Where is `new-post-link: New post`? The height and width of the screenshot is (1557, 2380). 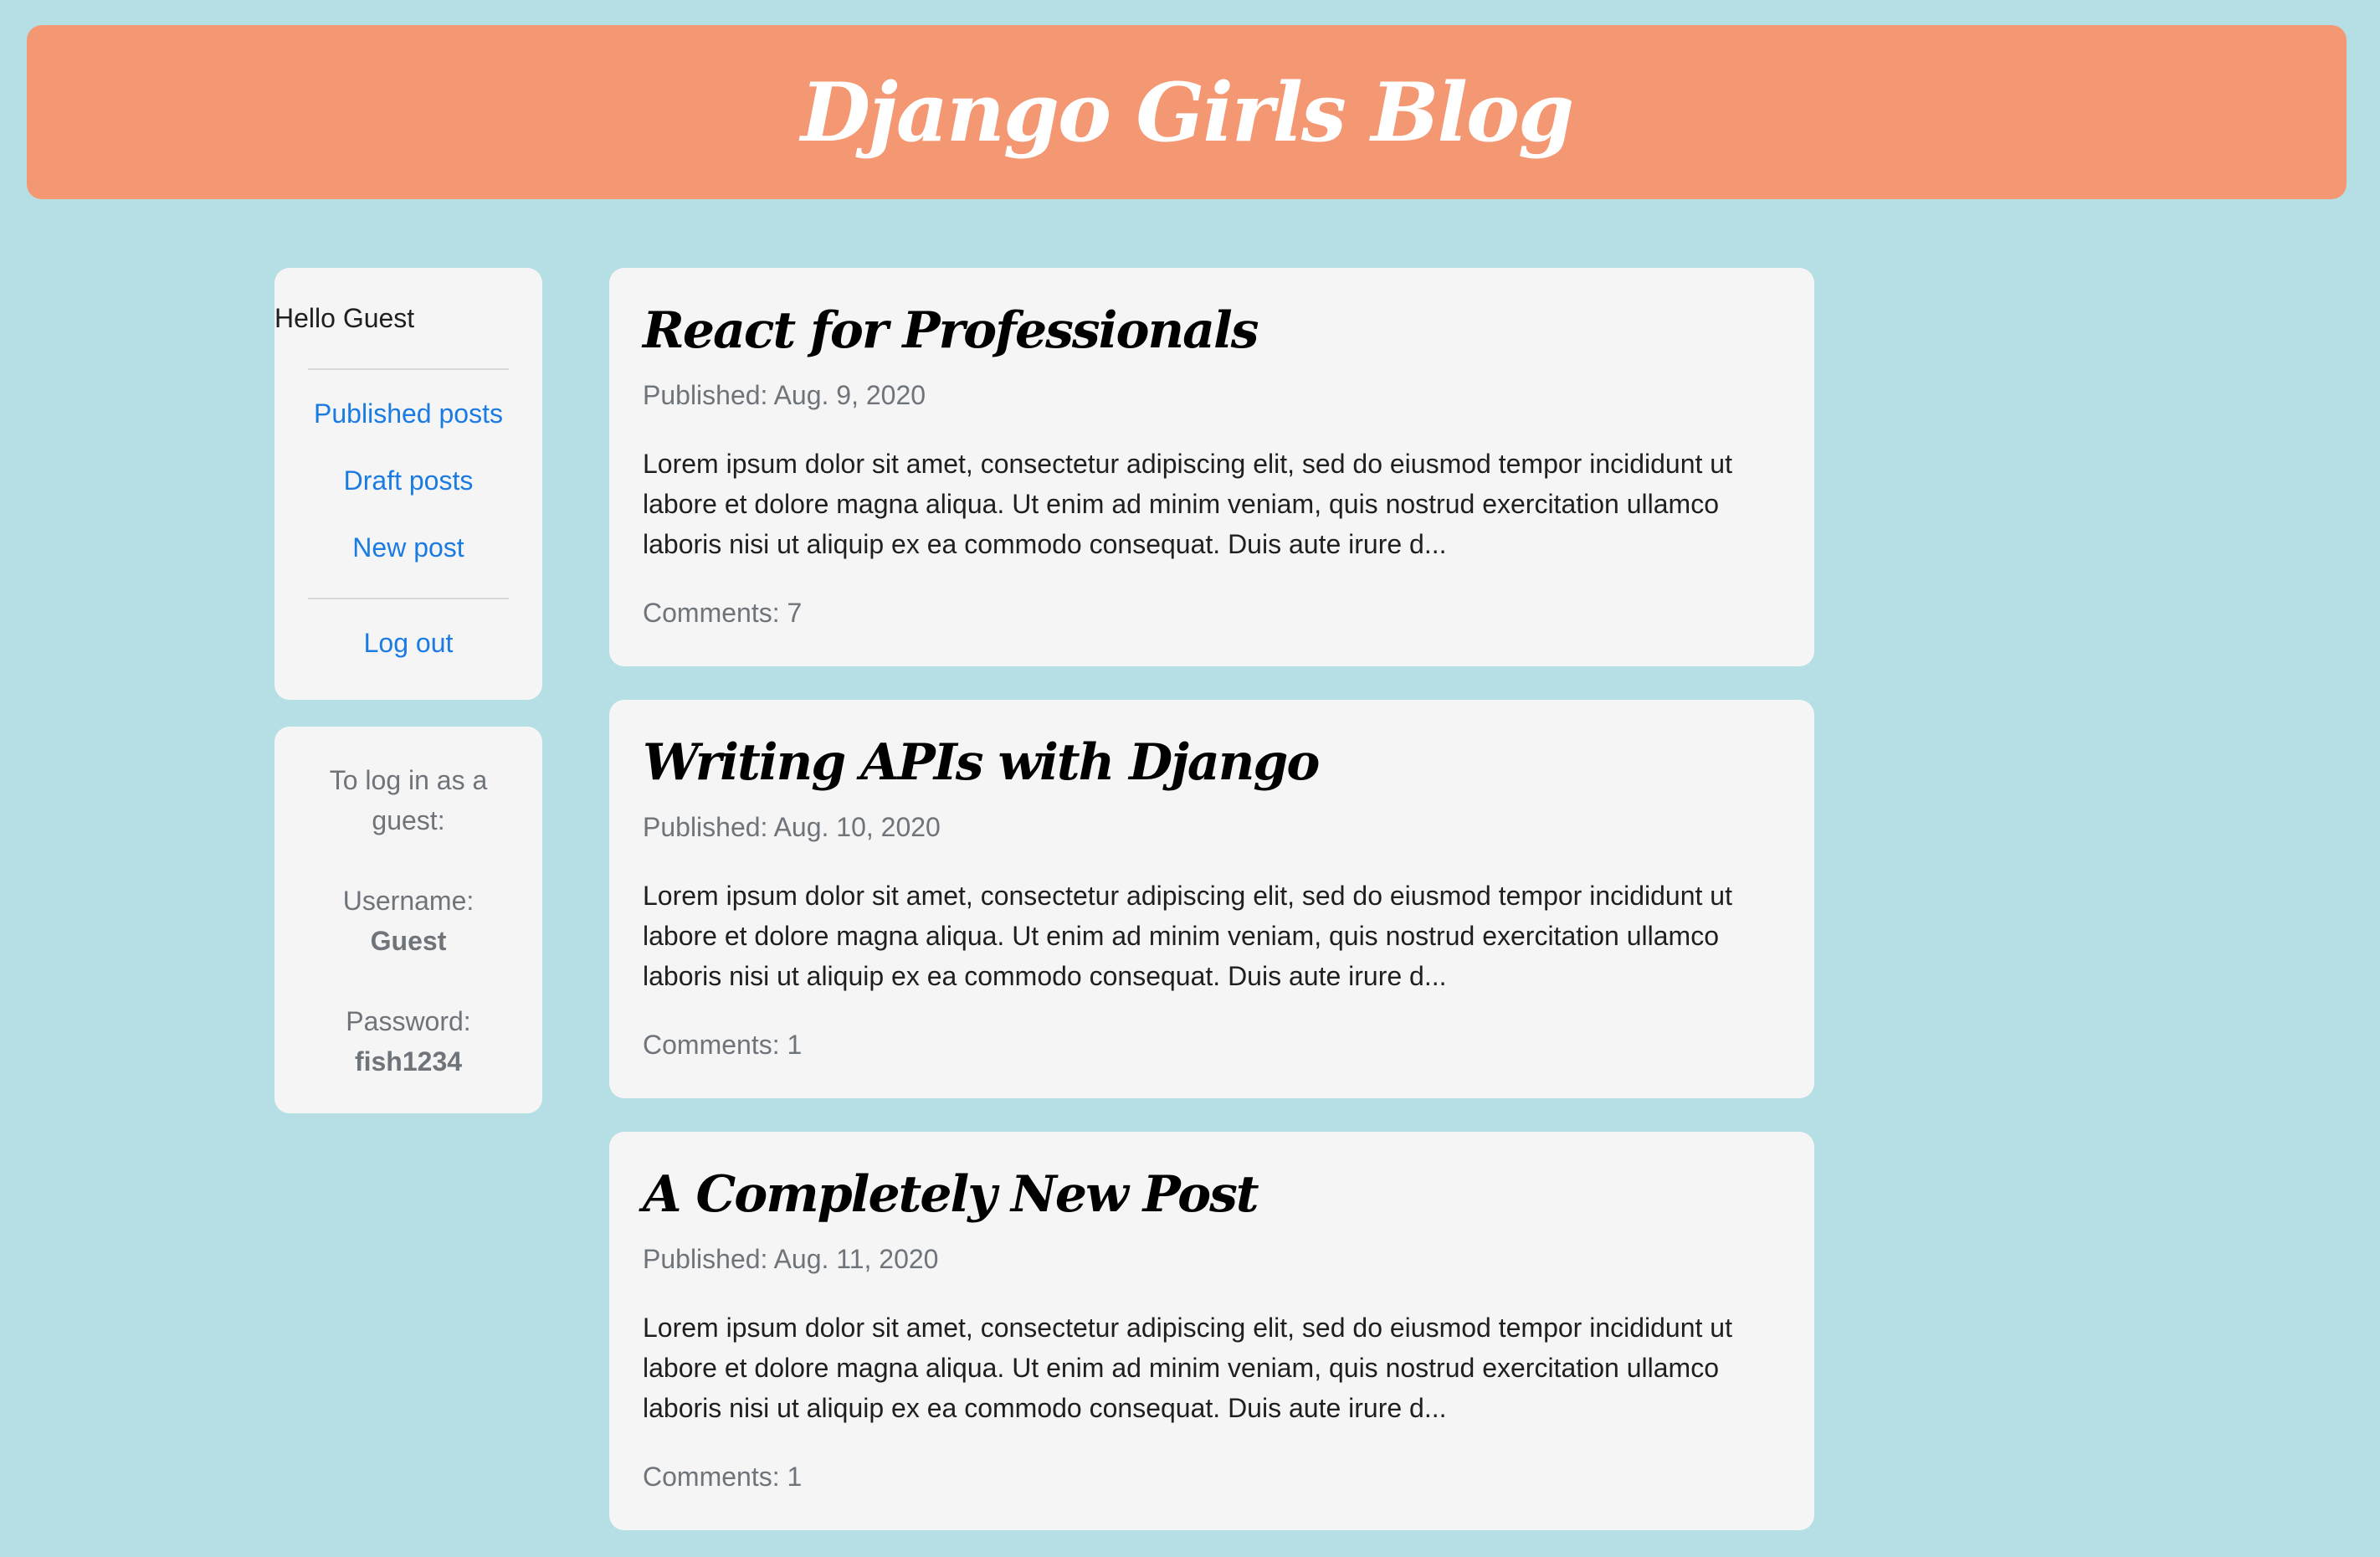 new-post-link: New post is located at coordinates (408, 547).